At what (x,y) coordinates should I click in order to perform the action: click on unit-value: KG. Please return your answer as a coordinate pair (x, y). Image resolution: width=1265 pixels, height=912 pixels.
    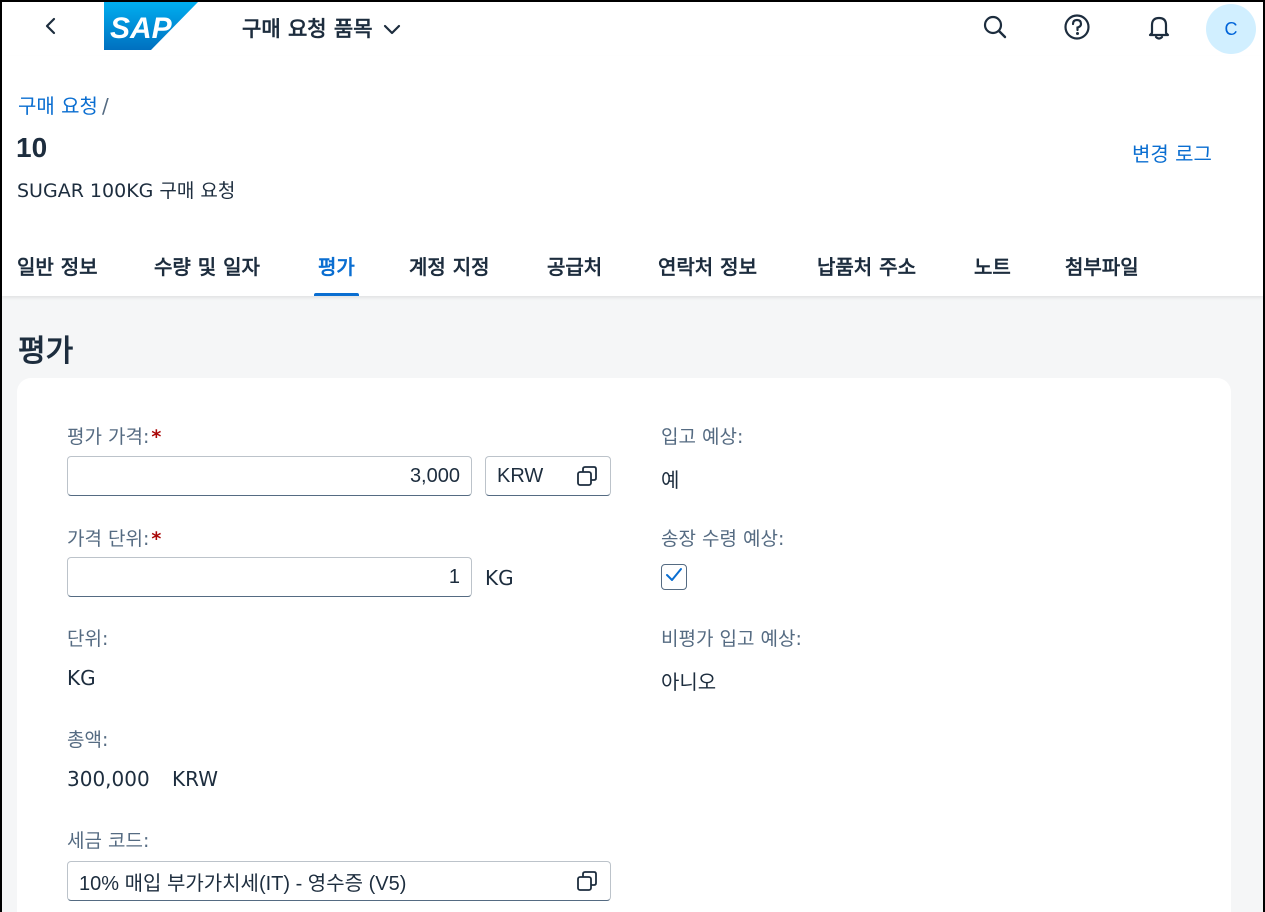
    Looking at the image, I should click on (81, 678).